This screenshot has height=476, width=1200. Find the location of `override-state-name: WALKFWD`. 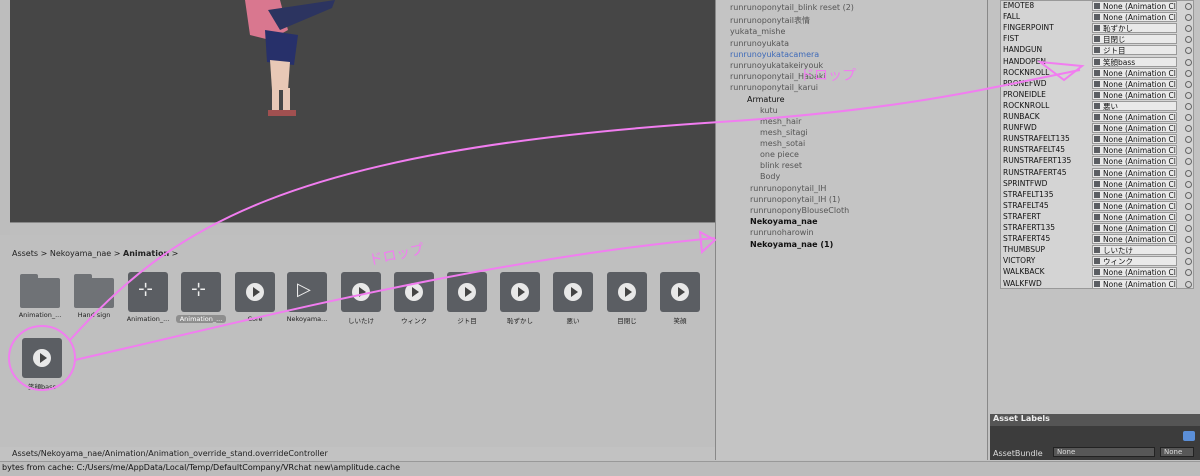

override-state-name: WALKFWD is located at coordinates (1022, 283).